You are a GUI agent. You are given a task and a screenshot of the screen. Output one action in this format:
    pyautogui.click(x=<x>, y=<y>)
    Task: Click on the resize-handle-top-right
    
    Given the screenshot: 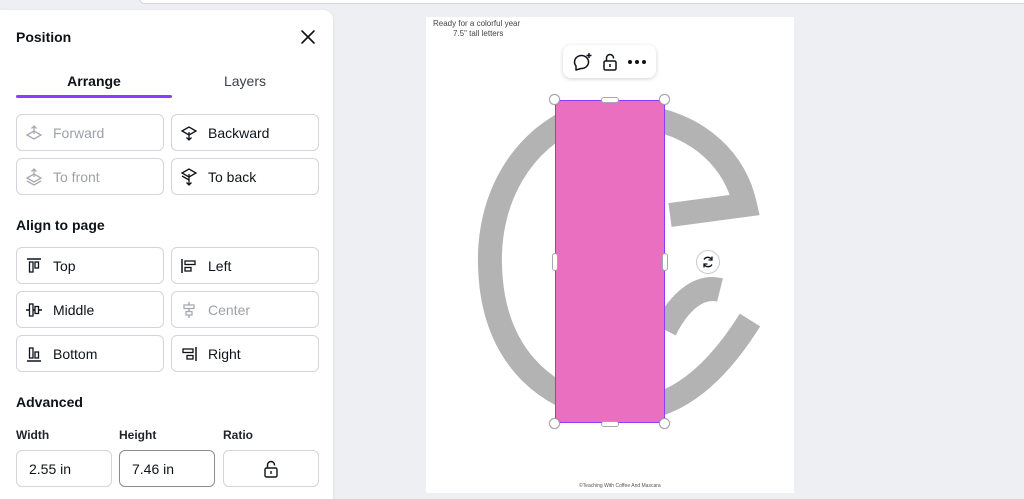 What is the action you would take?
    pyautogui.click(x=664, y=99)
    